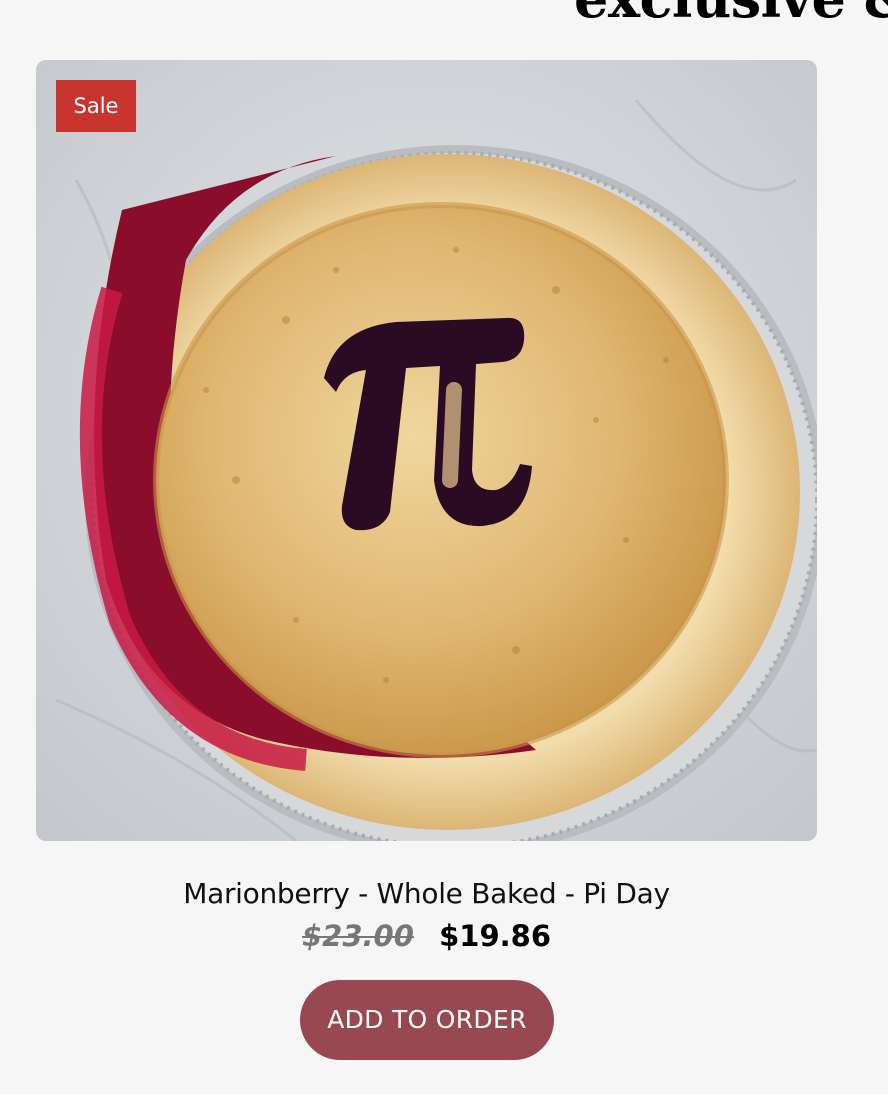 The width and height of the screenshot is (888, 1094). What do you see at coordinates (96, 106) in the screenshot?
I see `sale-badge: Sale` at bounding box center [96, 106].